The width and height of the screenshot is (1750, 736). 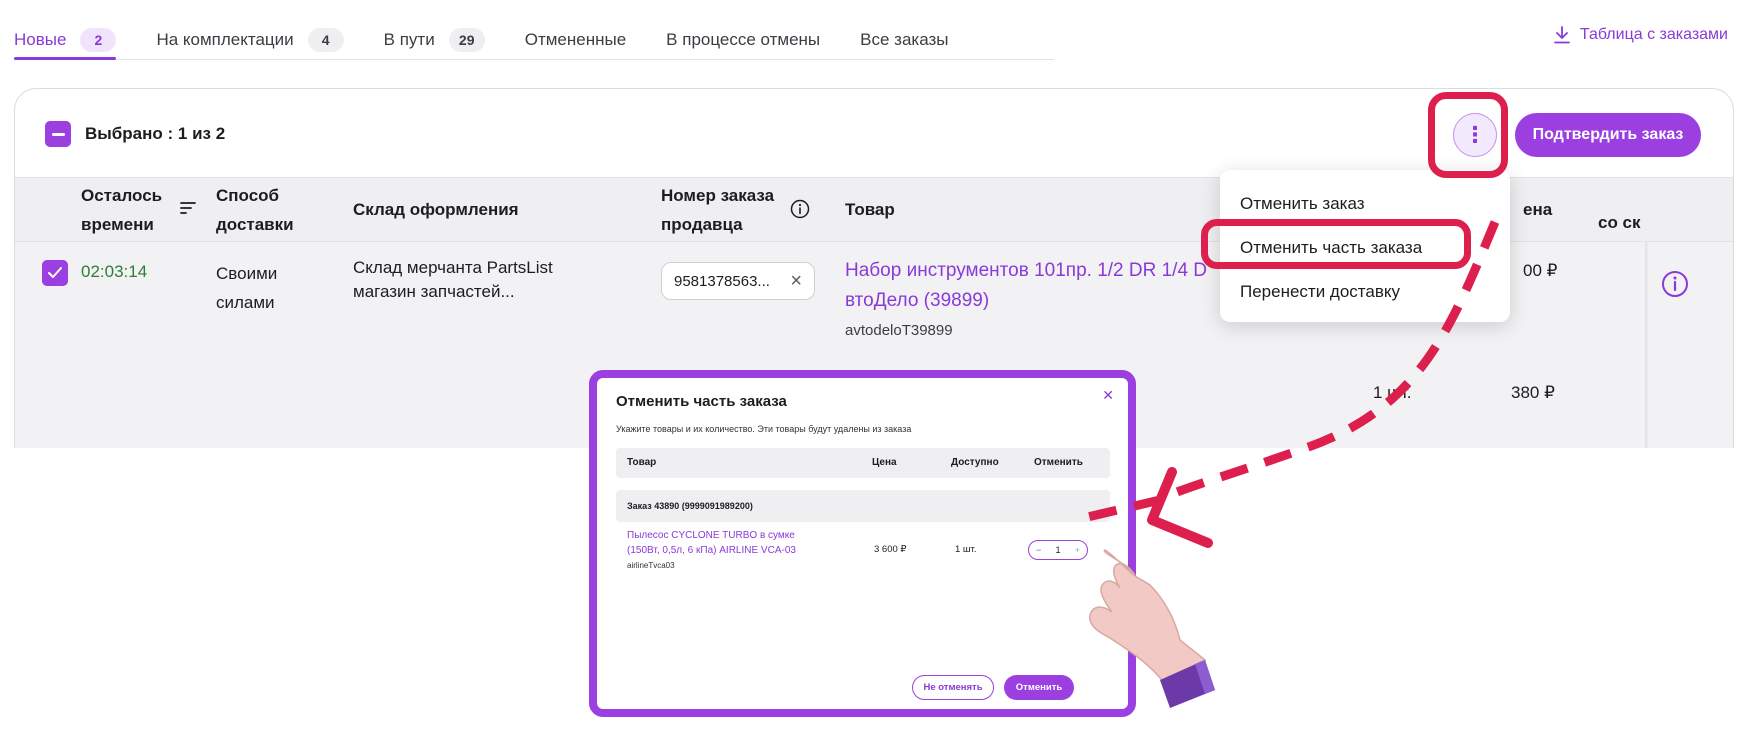 I want to click on quantity-stepper: − 1 +, so click(x=1058, y=550).